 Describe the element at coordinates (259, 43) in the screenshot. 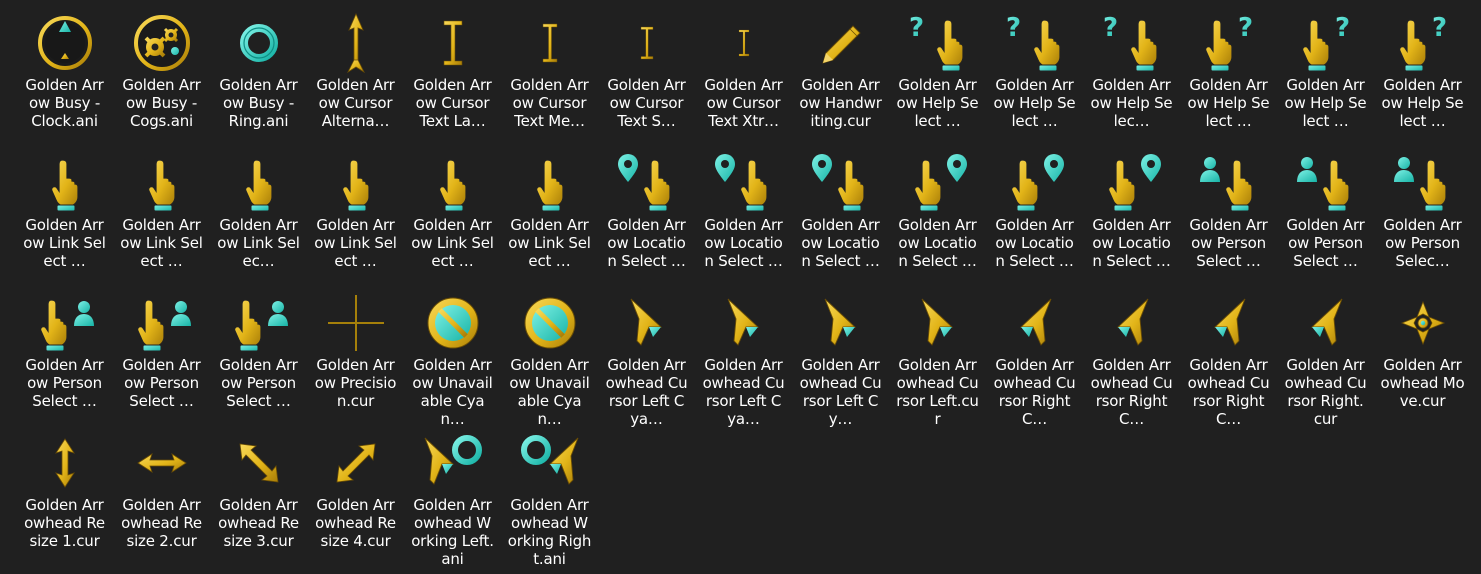

I see `ring-icon` at that location.